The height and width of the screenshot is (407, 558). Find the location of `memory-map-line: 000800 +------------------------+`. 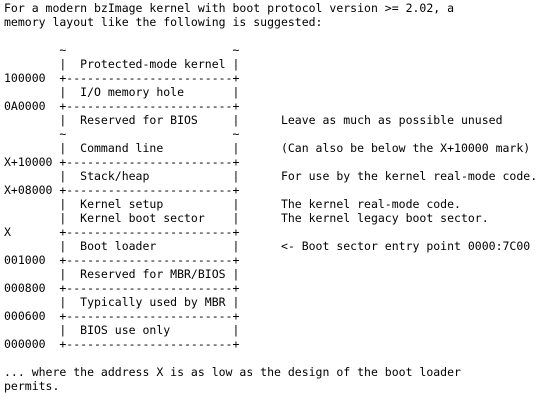

memory-map-line: 000800 +------------------------+ is located at coordinates (122, 288).